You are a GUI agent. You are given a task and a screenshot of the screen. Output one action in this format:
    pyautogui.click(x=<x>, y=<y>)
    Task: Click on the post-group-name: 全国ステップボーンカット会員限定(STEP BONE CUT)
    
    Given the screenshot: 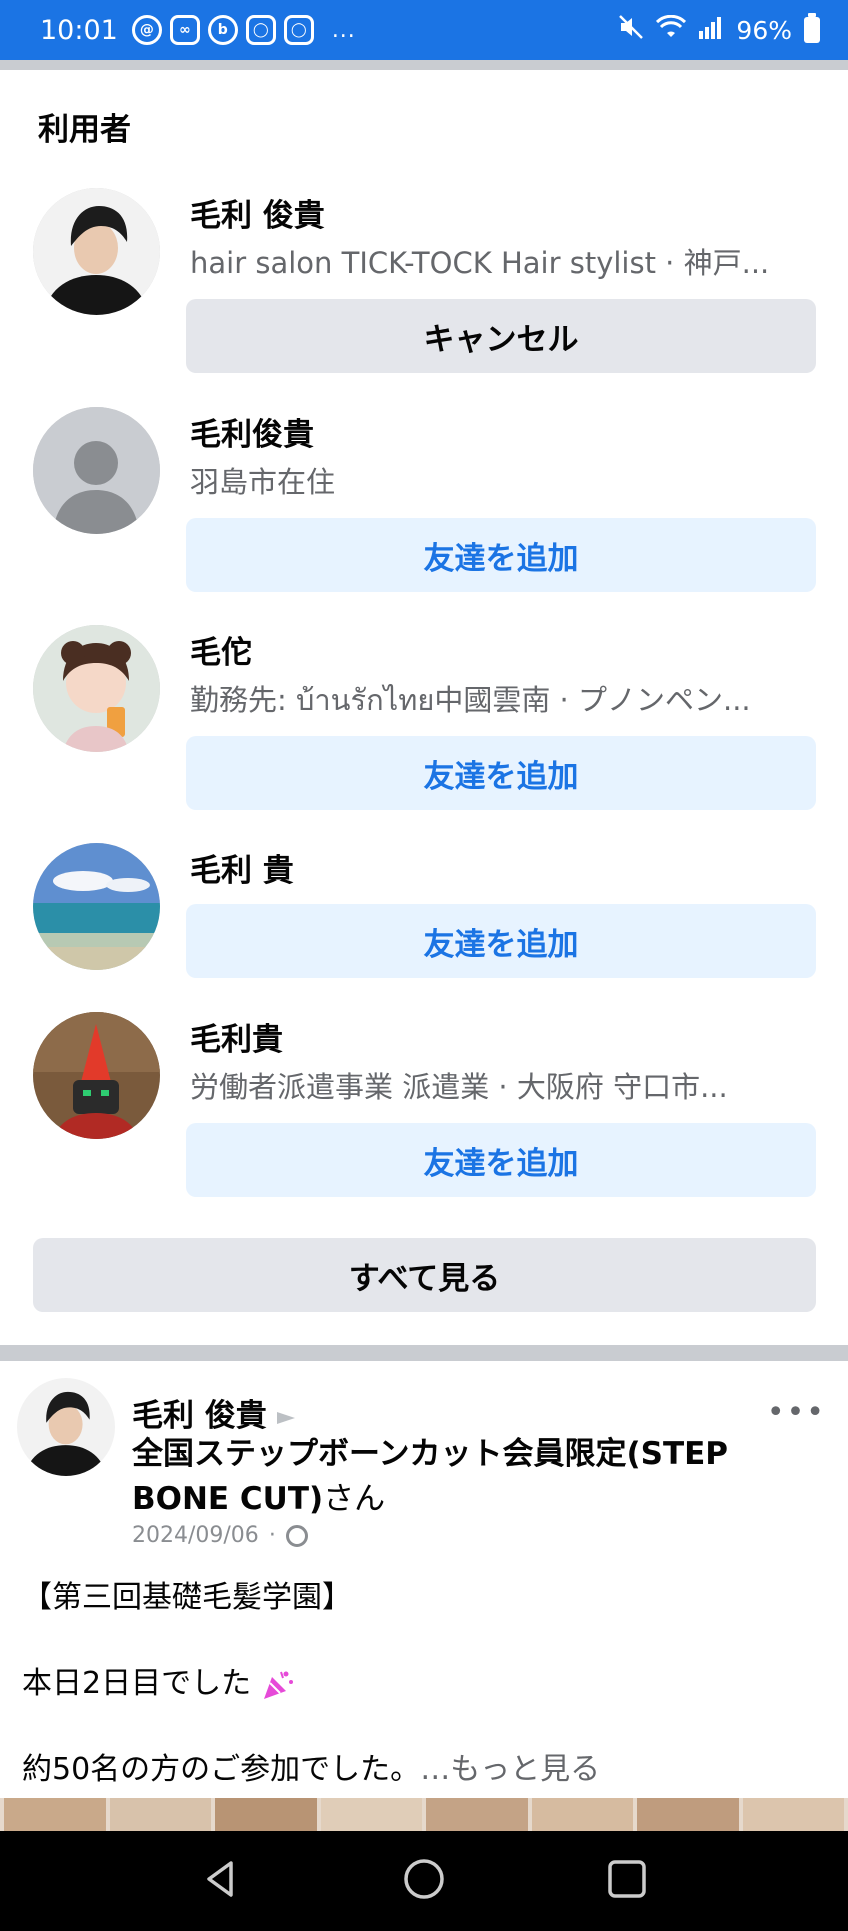 What is the action you would take?
    pyautogui.click(x=430, y=1476)
    